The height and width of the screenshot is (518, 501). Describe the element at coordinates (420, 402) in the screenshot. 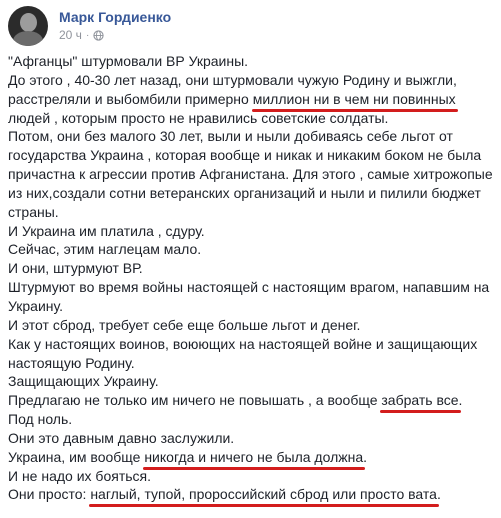

I see `underlined-phrase: забрать все` at that location.